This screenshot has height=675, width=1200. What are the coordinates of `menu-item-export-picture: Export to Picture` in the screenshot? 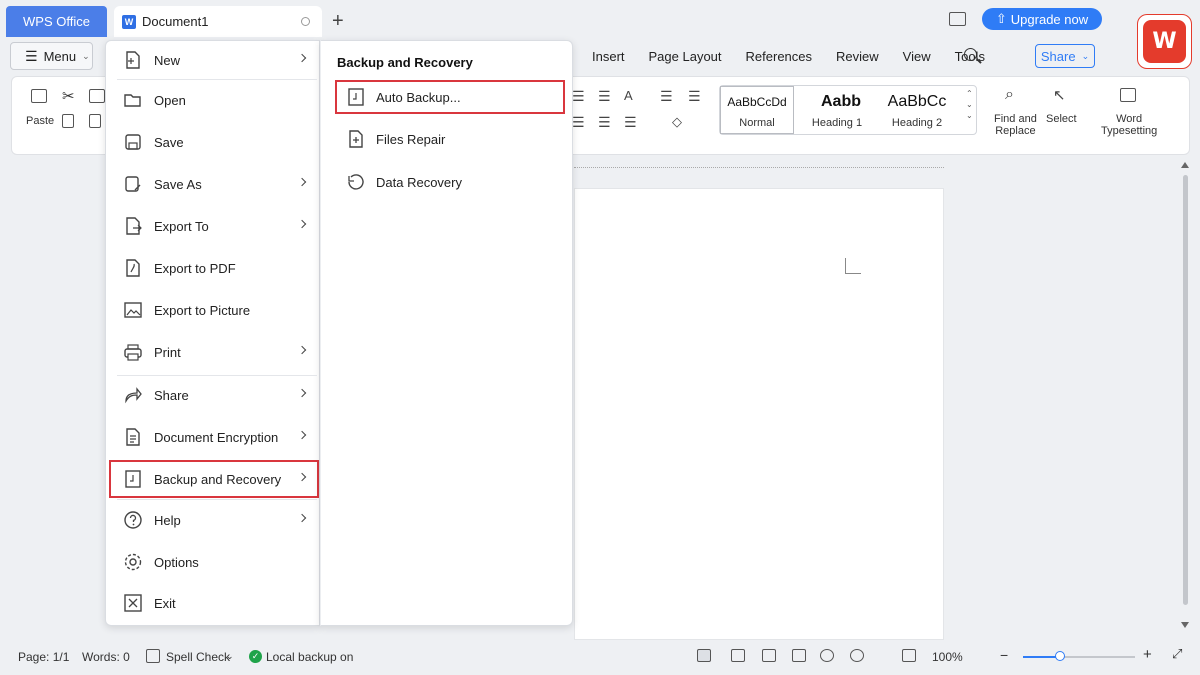 It's located at (213, 310).